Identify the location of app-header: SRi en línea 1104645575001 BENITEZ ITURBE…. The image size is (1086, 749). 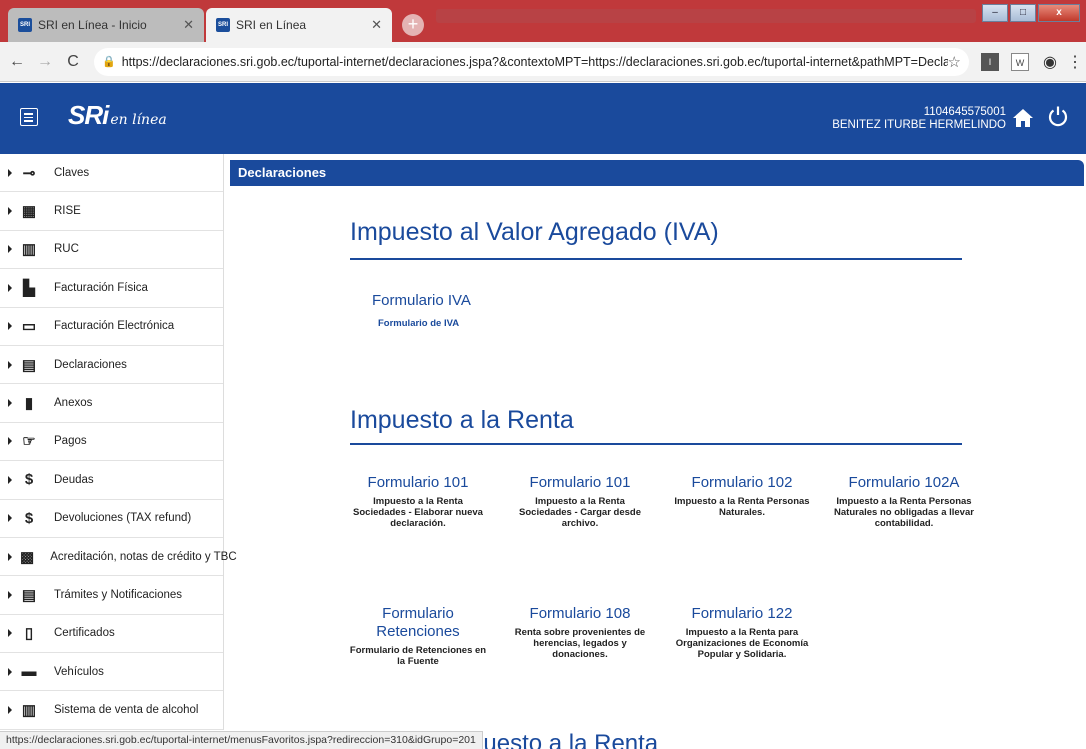
(543, 118).